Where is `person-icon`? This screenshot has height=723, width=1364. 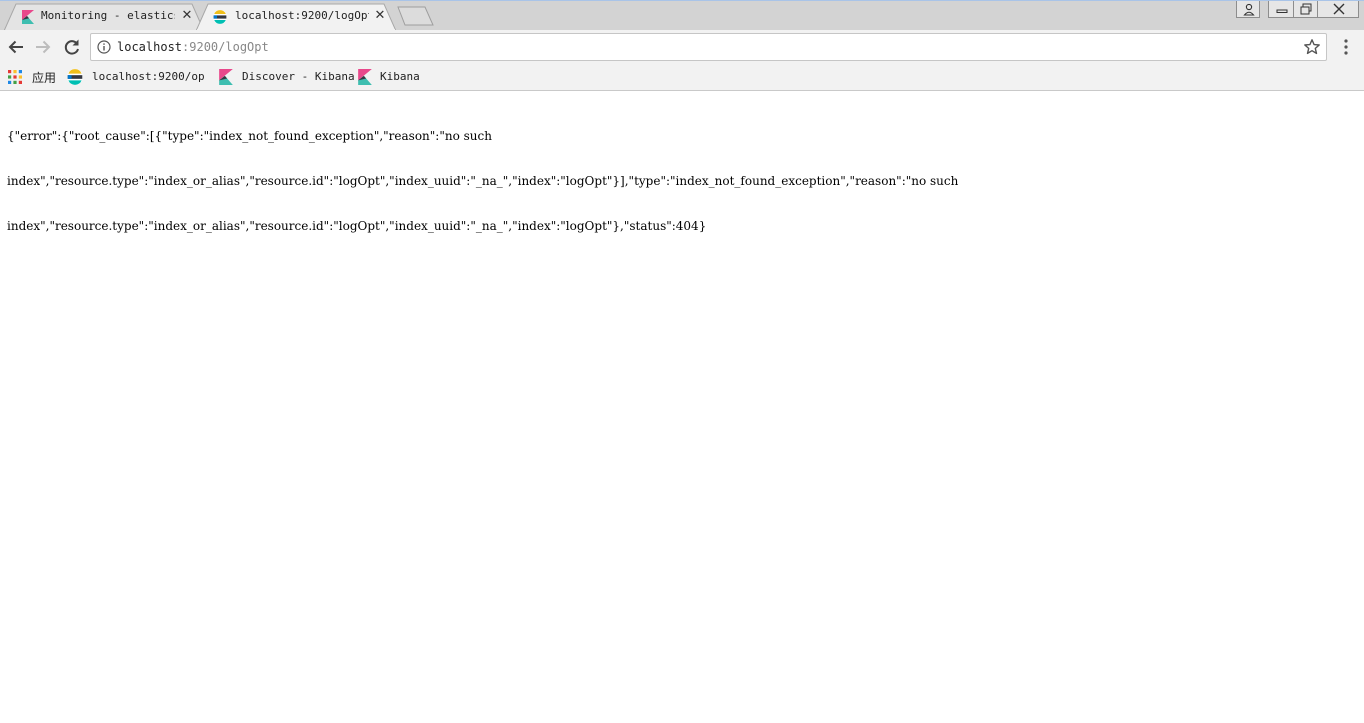
person-icon is located at coordinates (1249, 9).